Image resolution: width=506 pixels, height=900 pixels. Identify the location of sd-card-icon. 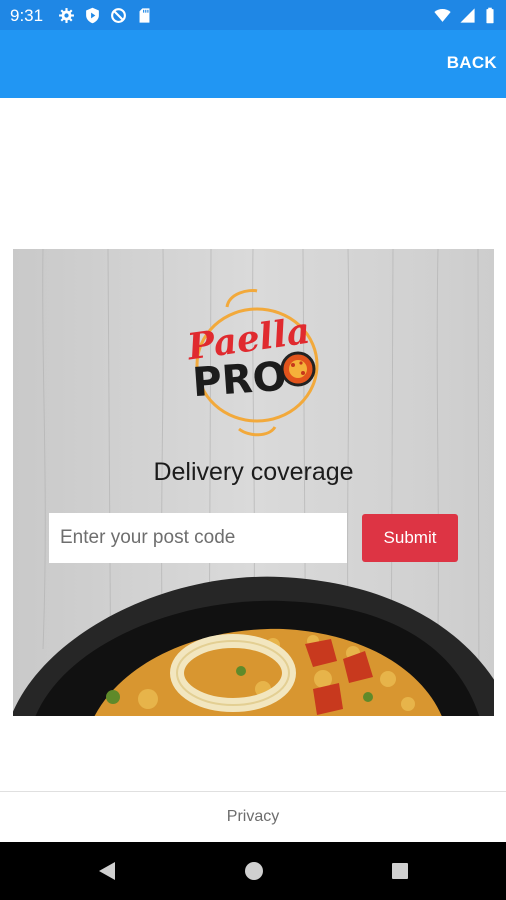
(144, 15).